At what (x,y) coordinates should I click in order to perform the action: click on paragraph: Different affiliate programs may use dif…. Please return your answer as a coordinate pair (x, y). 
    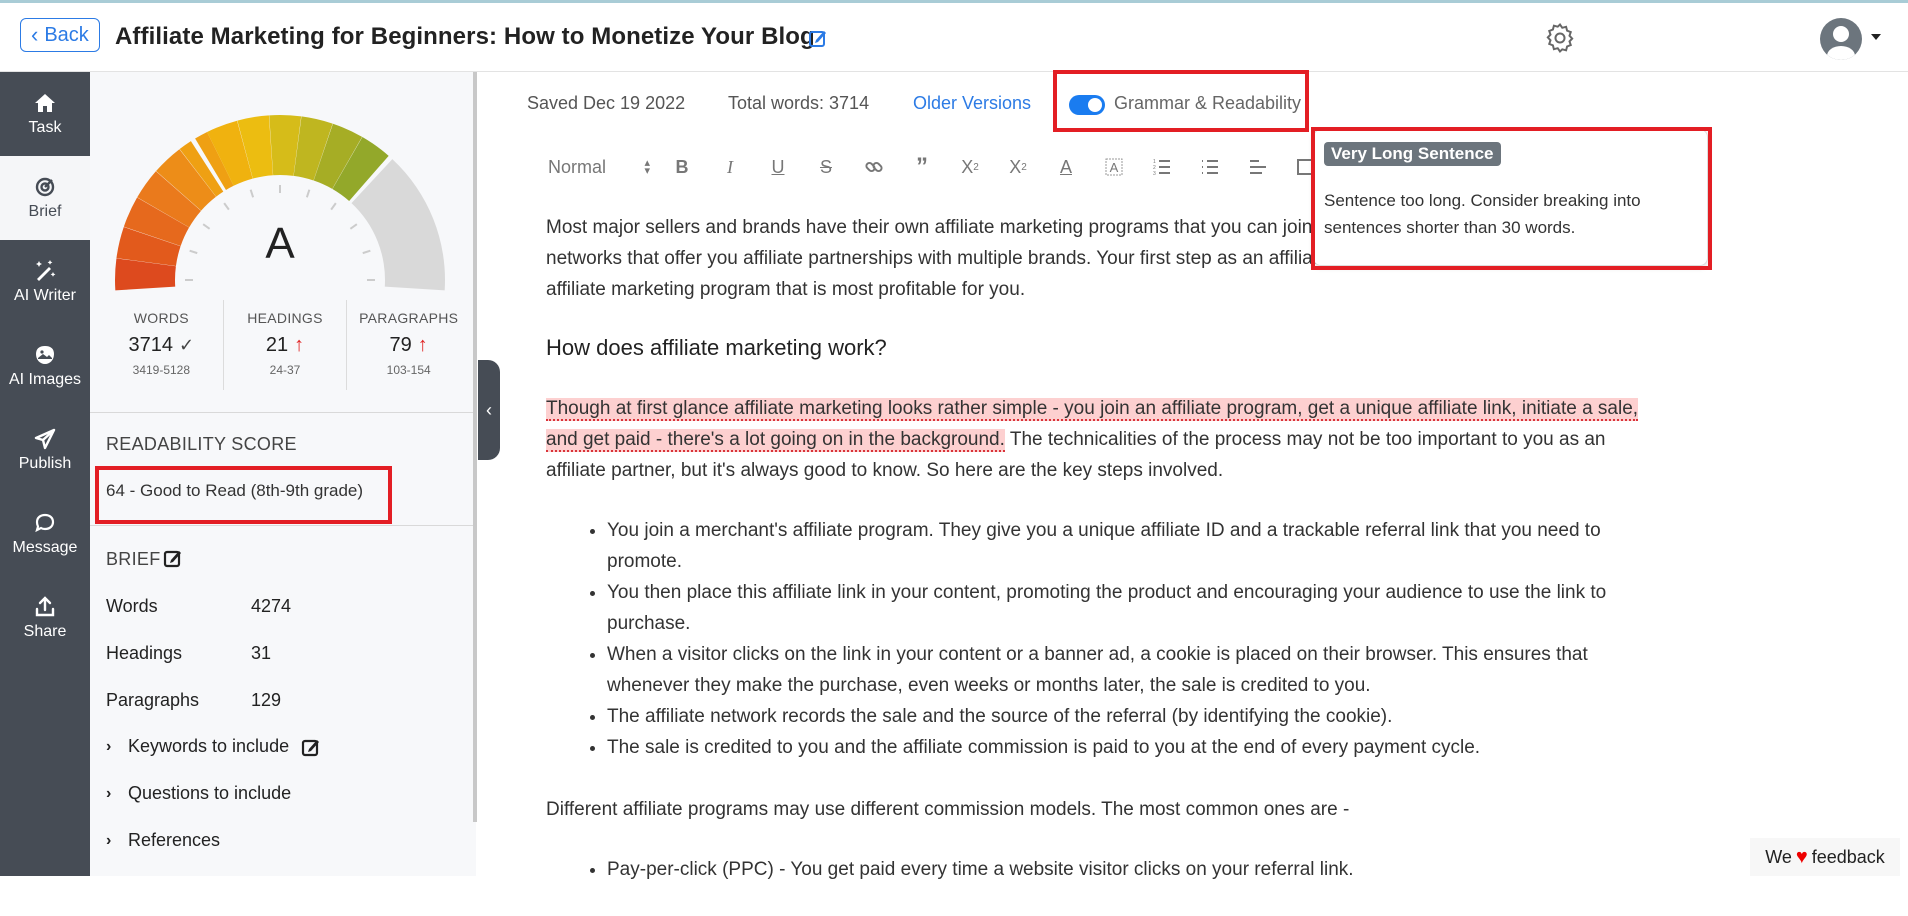
    Looking at the image, I should click on (1101, 809).